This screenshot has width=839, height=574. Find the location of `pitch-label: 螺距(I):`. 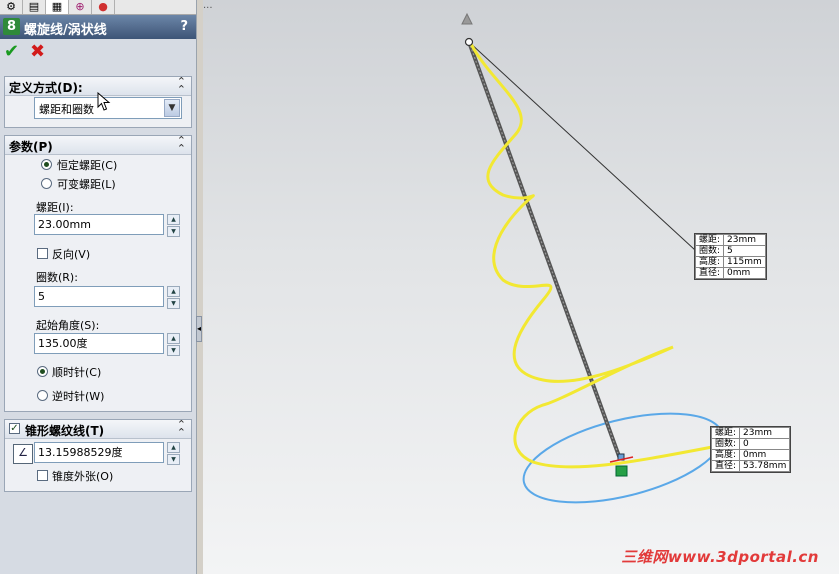

pitch-label: 螺距(I): is located at coordinates (55, 207).